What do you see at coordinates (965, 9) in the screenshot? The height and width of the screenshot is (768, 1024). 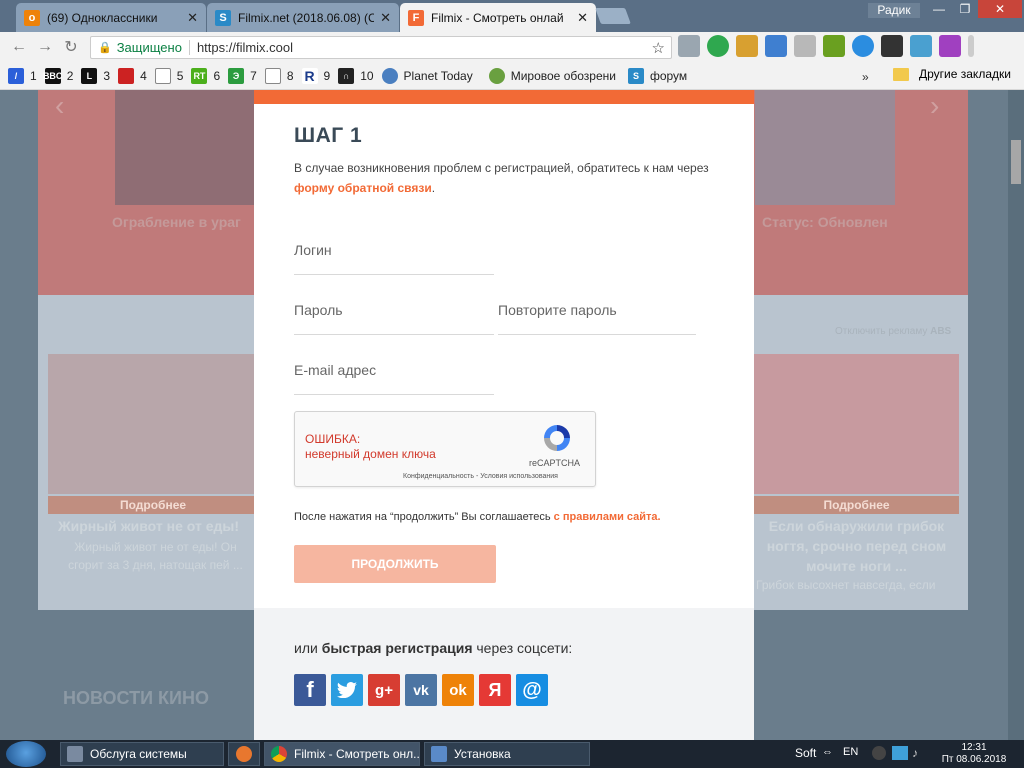 I see `restore-icon: ❐` at bounding box center [965, 9].